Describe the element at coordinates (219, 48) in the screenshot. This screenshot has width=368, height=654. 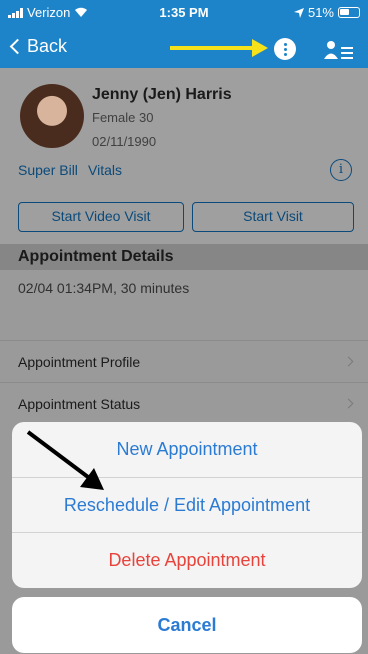
I see `yellow-arrow-annotation` at that location.